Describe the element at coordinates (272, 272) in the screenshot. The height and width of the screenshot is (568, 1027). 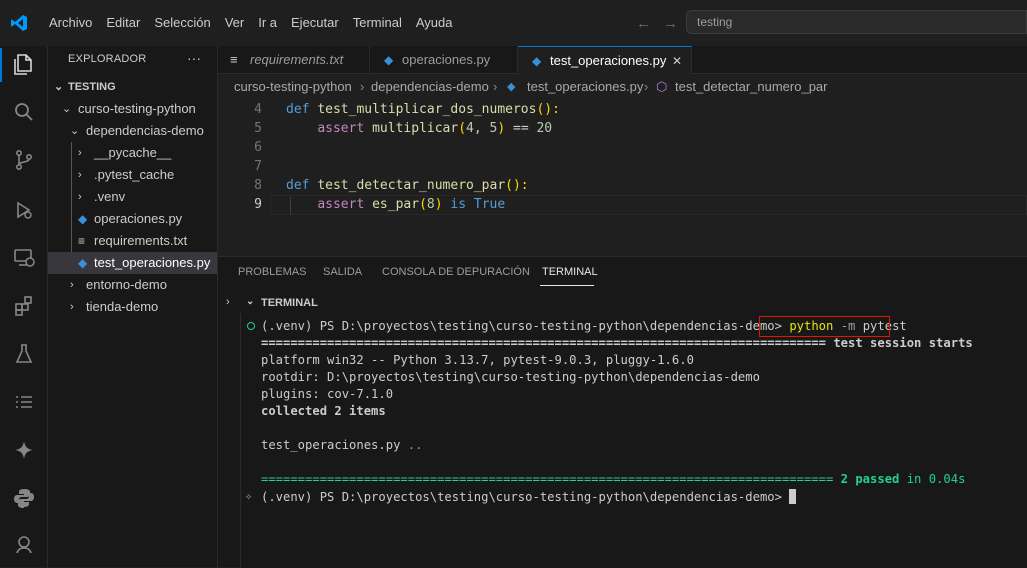
I see `tab-problemas: PROBLEMAS` at that location.